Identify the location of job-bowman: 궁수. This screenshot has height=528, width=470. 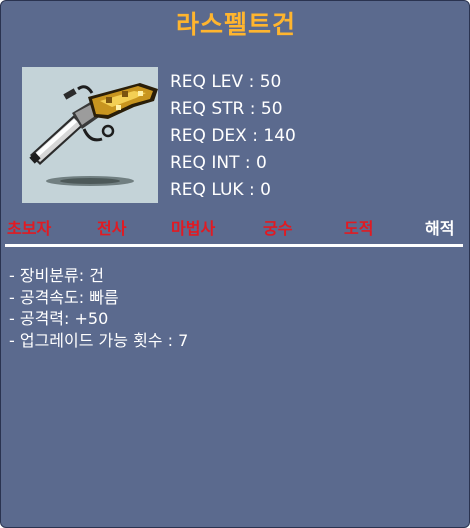
(278, 228).